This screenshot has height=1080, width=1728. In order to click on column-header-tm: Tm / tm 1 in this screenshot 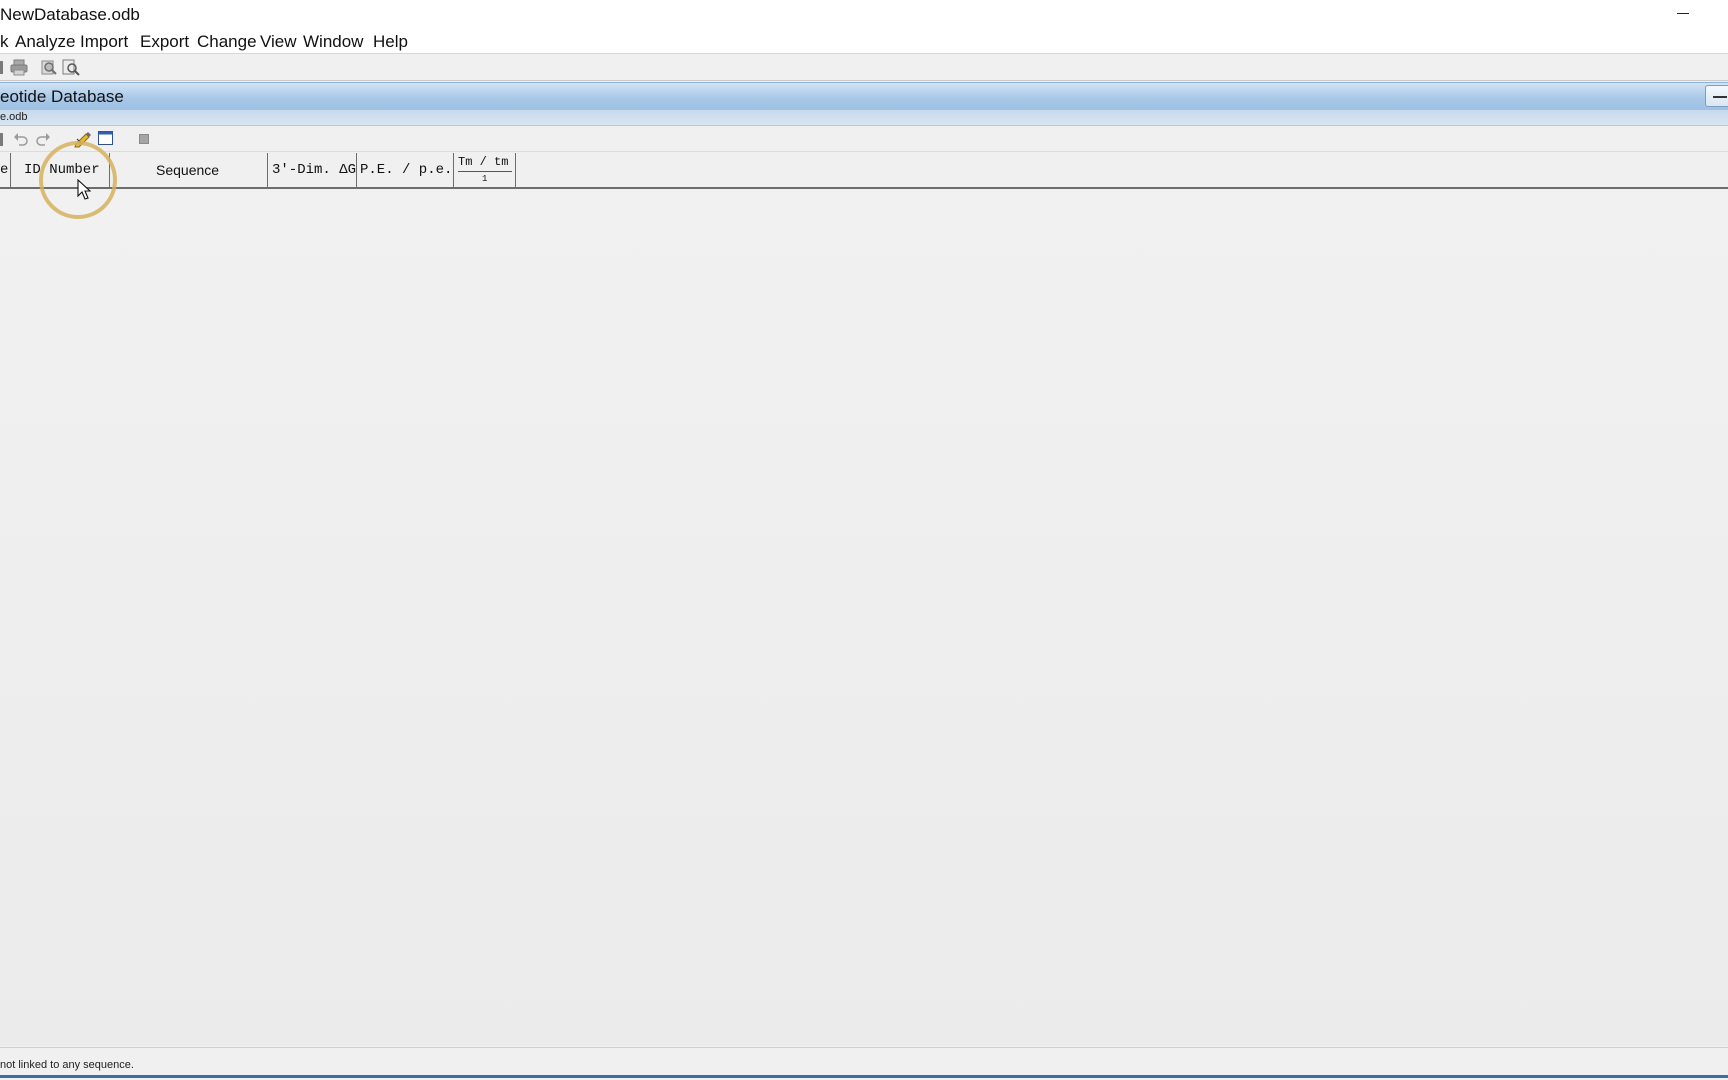, I will do `click(485, 171)`.